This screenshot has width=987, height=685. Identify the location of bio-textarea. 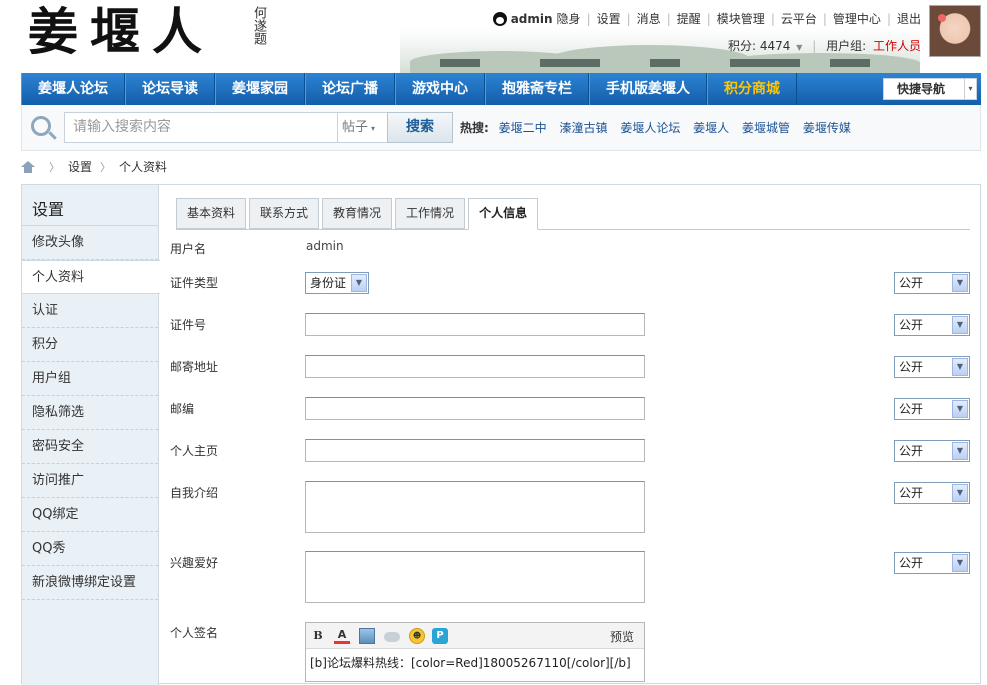
(475, 507).